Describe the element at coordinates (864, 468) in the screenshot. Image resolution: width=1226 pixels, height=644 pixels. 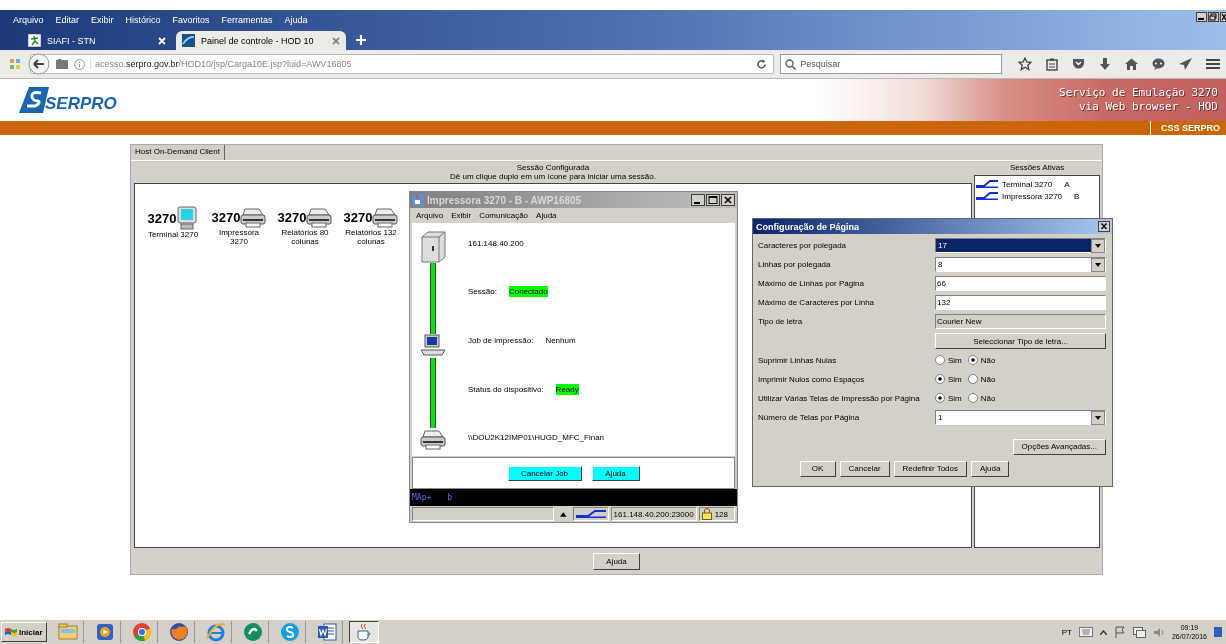
I see `dialog-button: Cancelar` at that location.